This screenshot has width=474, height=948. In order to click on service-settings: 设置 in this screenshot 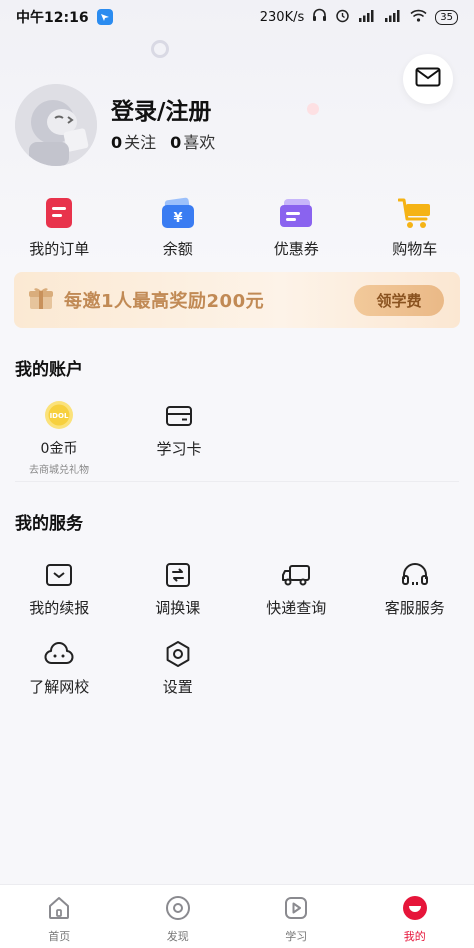, I will do `click(178, 668)`.